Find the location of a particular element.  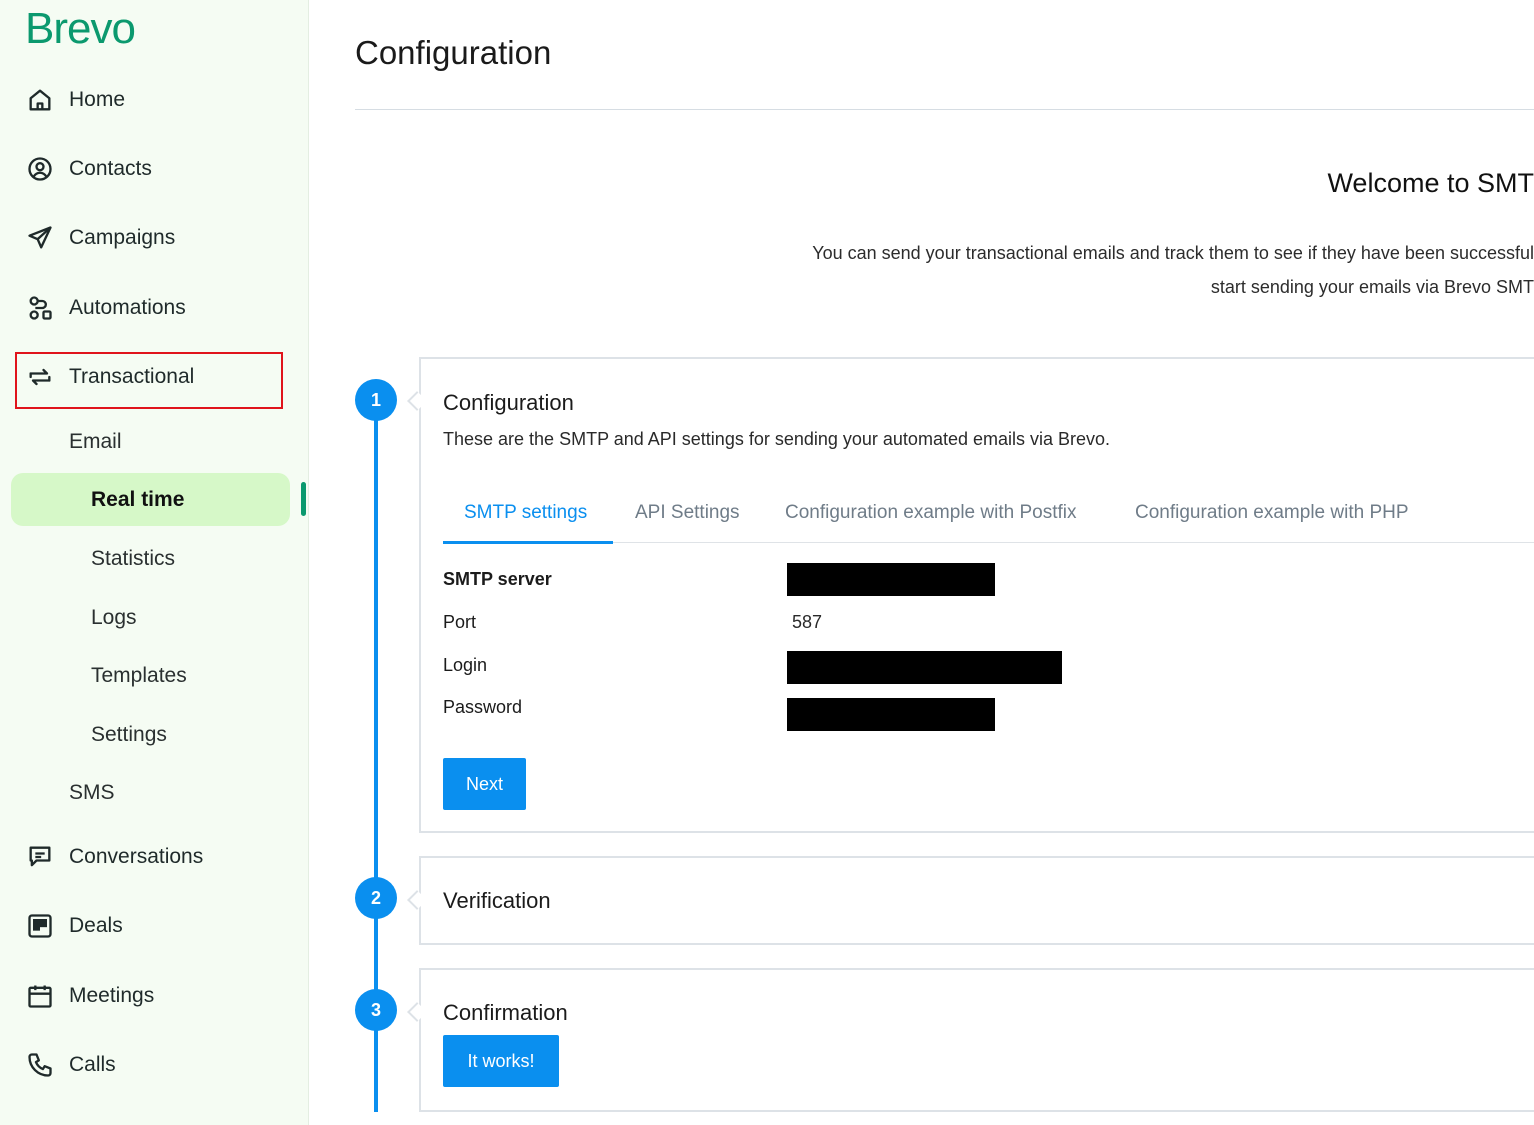

sidebar-item-deals: Deals is located at coordinates (73, 926).